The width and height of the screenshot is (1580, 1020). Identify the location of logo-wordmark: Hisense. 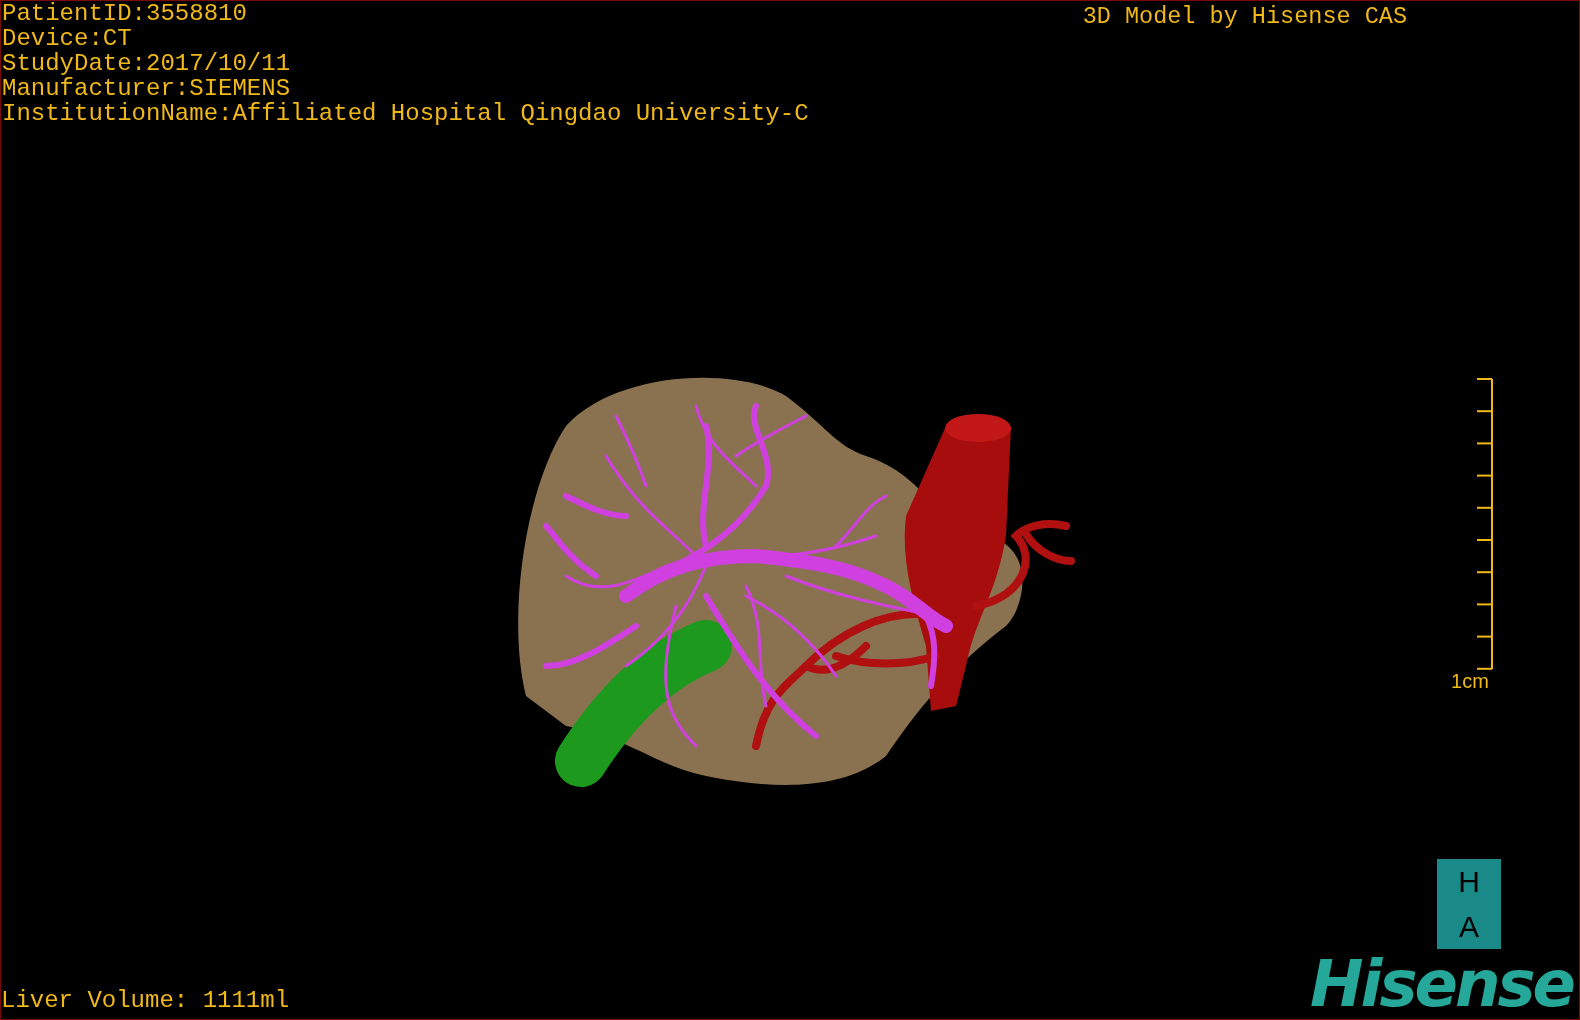
(1441, 984).